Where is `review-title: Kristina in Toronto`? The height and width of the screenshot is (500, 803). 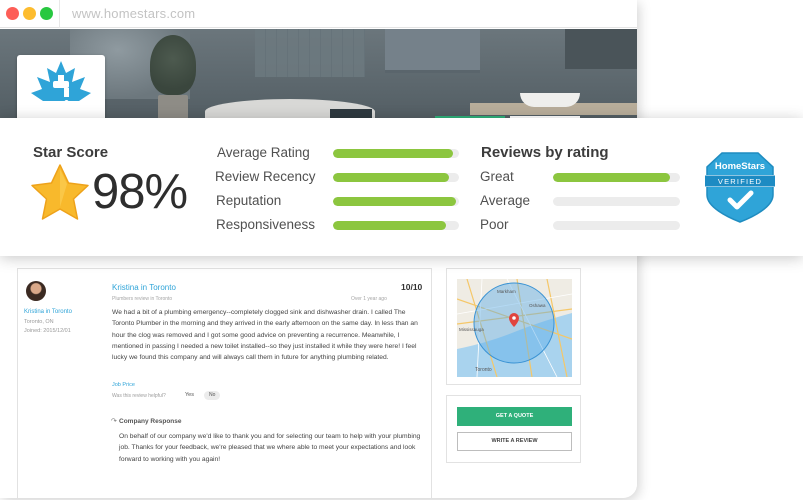
review-title: Kristina in Toronto is located at coordinates (144, 287).